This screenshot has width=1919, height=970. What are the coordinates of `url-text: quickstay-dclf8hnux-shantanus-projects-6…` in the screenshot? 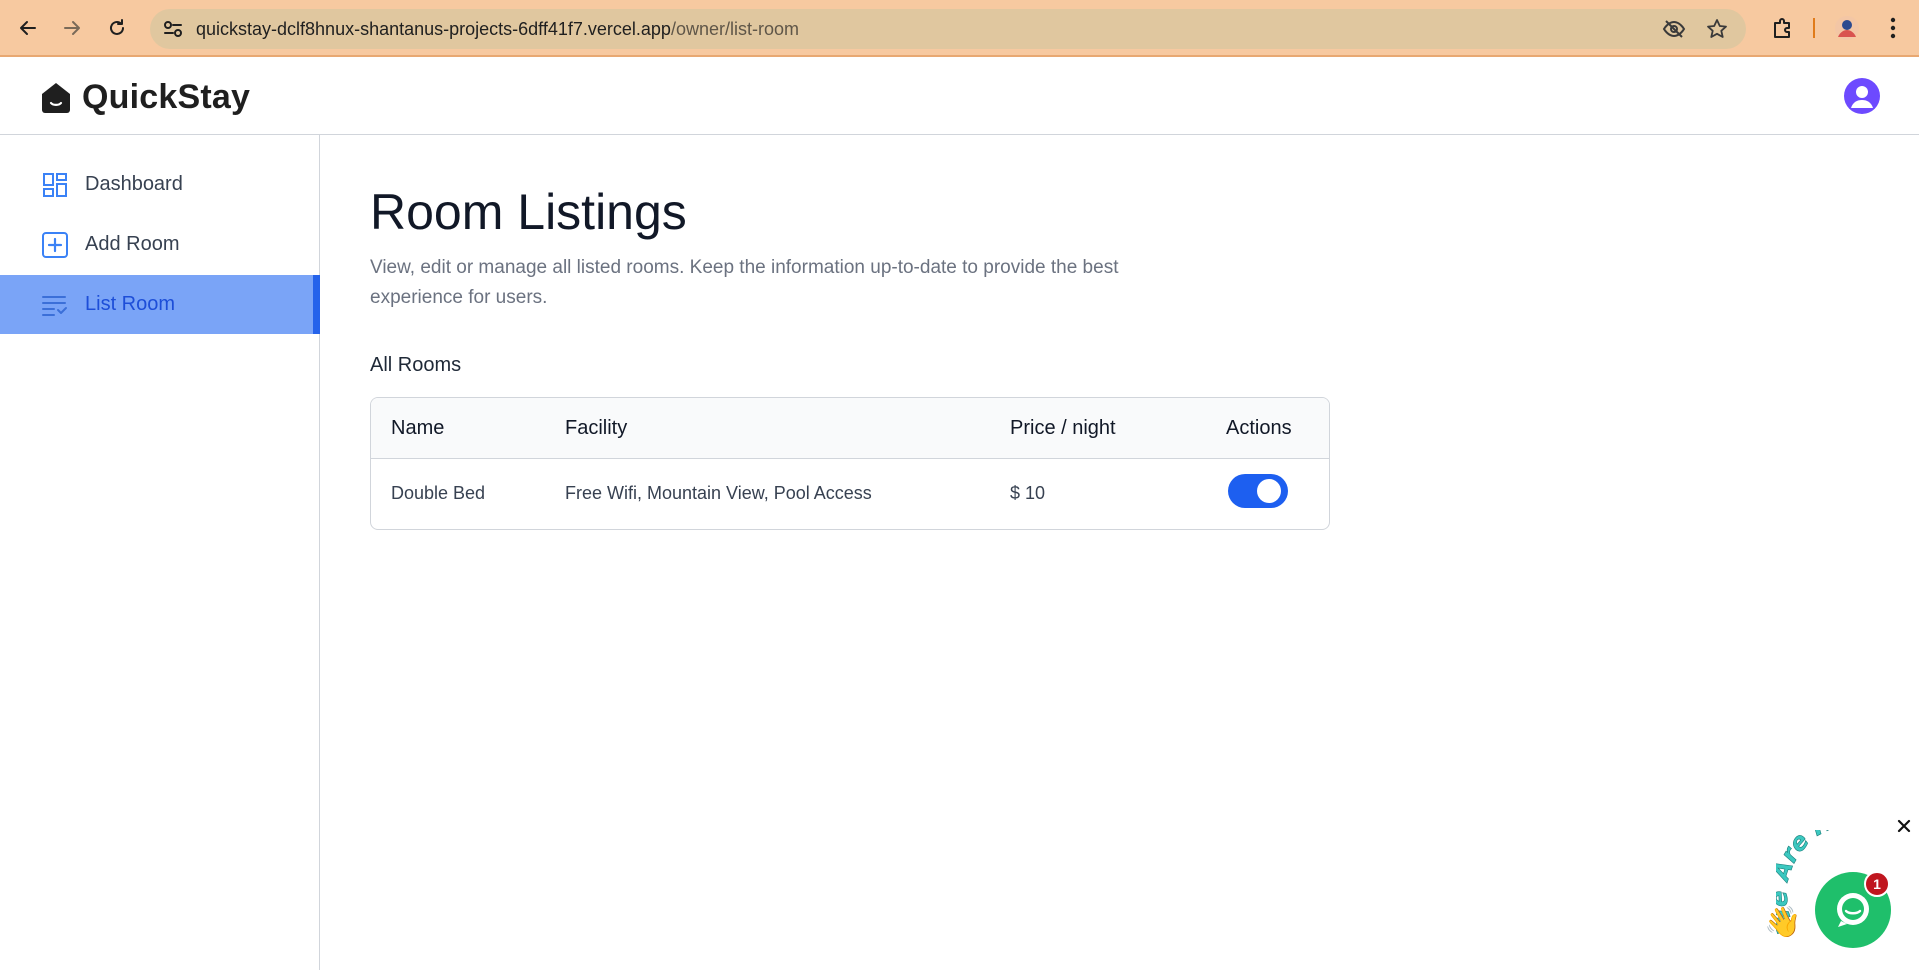 It's located at (497, 29).